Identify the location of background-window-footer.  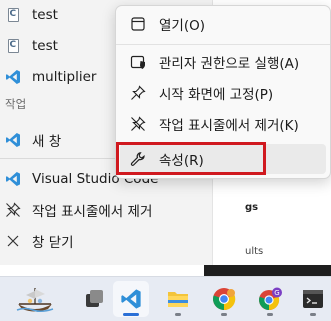
(267, 270).